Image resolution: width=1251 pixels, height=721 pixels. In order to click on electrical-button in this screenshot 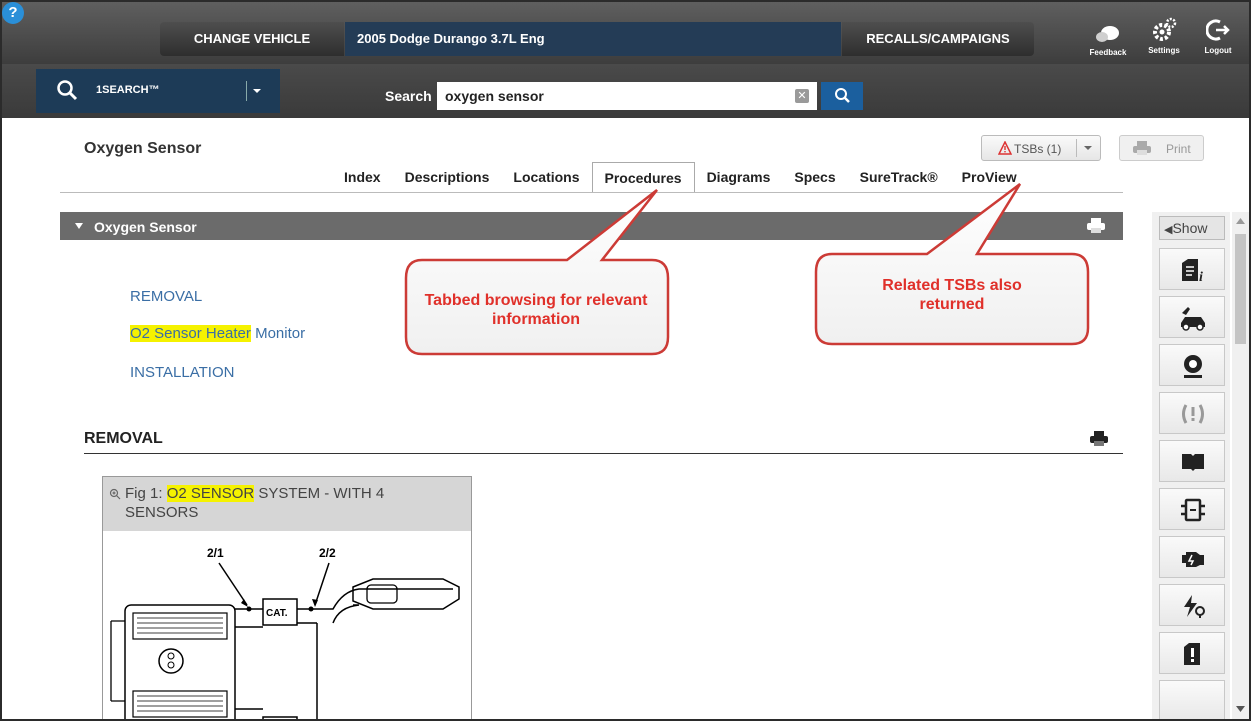, I will do `click(1192, 605)`.